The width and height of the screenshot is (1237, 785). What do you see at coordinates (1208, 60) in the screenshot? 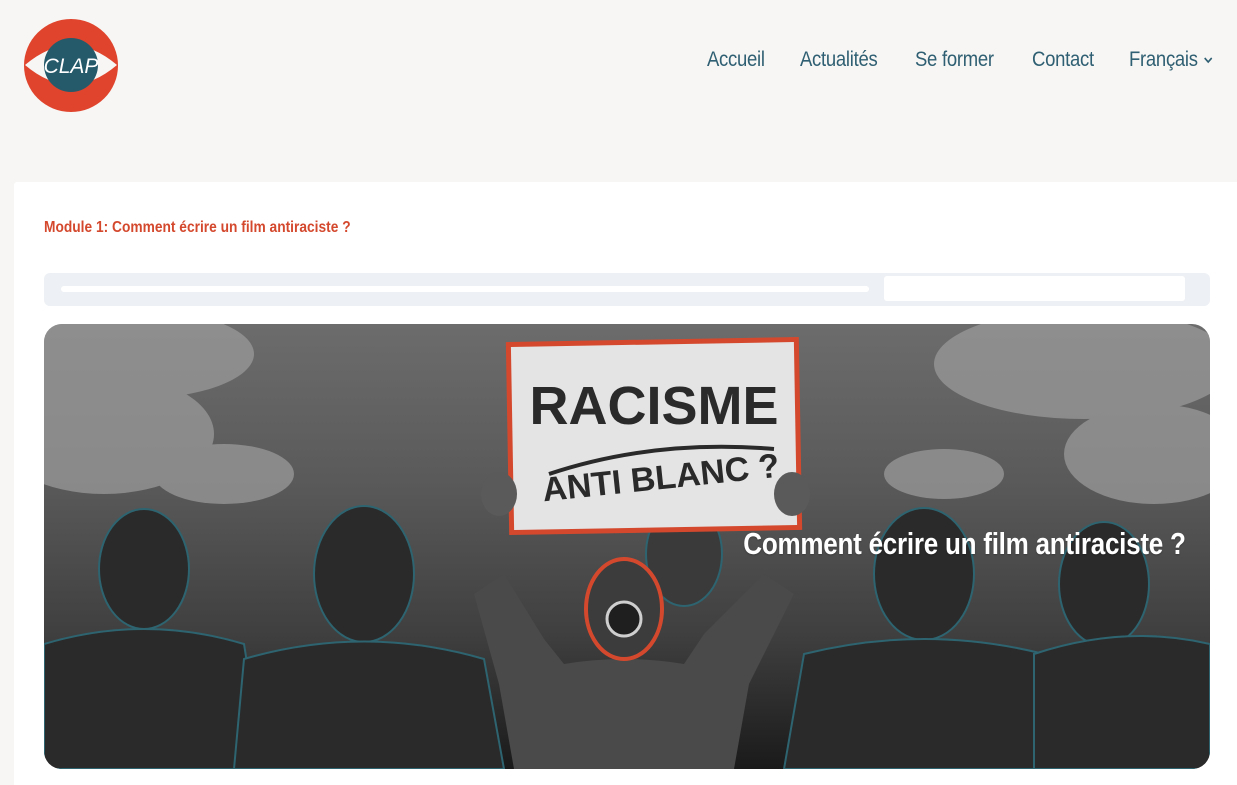
I see `chevron-down-icon` at bounding box center [1208, 60].